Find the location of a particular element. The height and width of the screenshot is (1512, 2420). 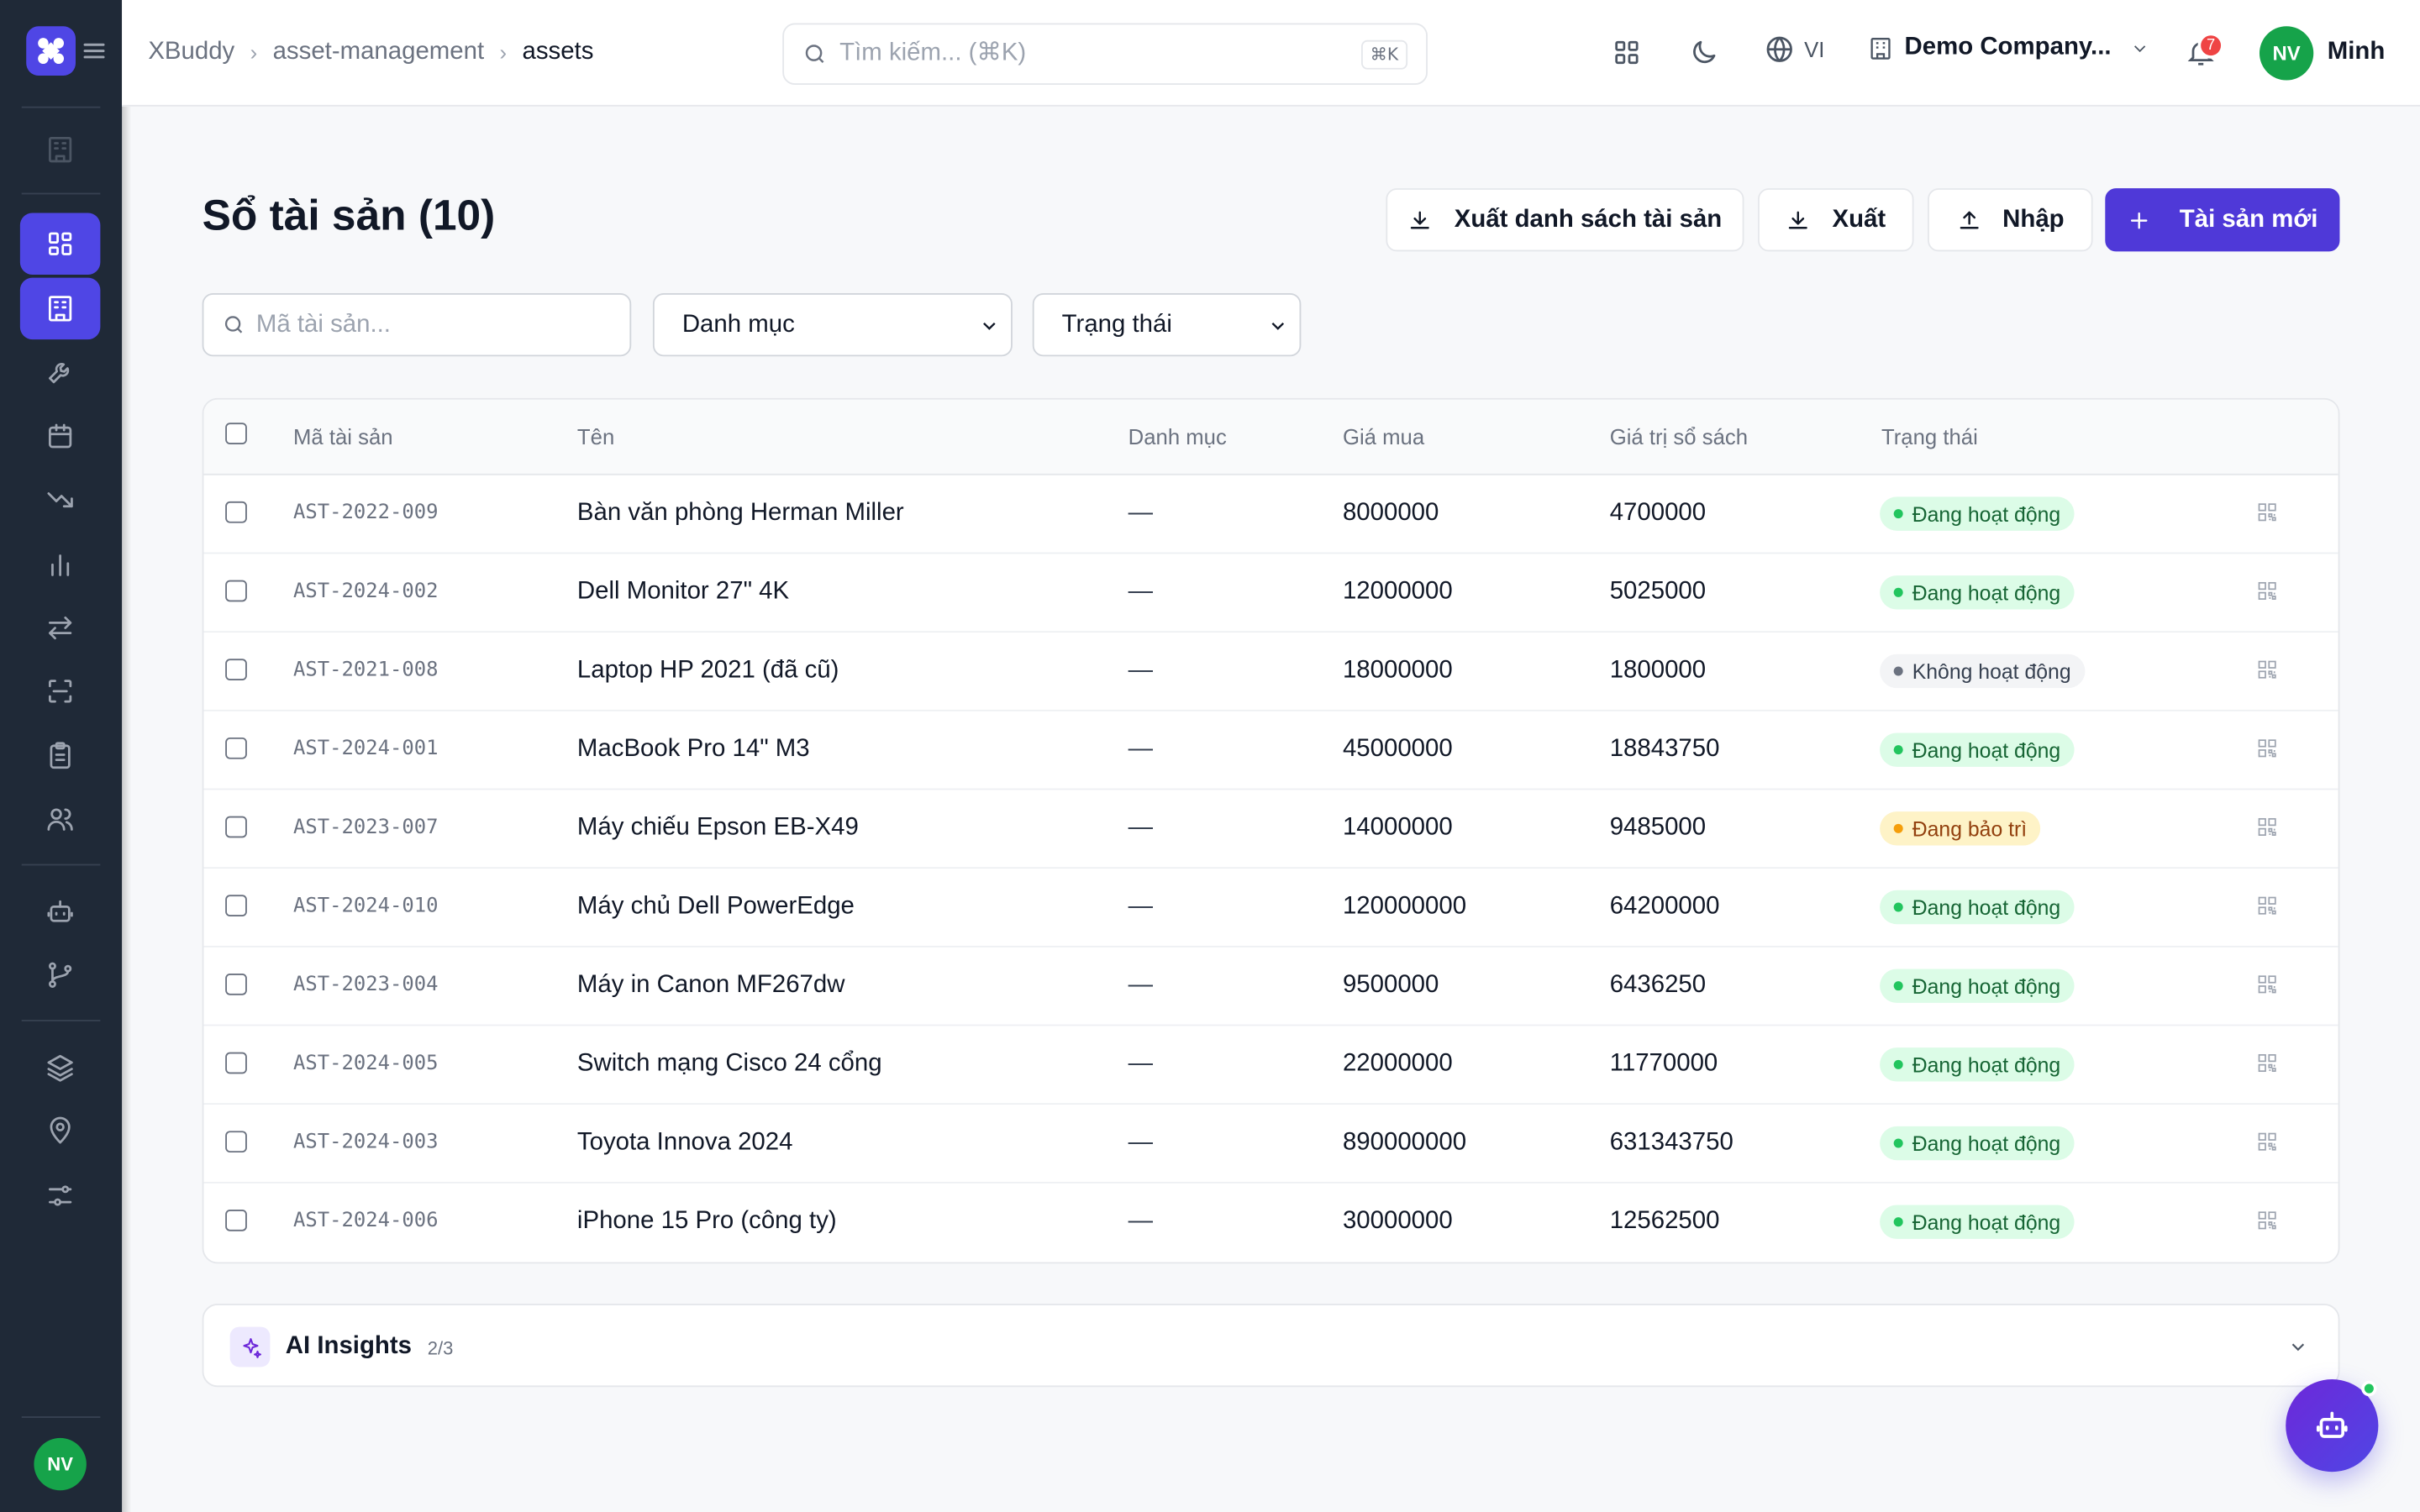

asset-name: Máy chủ Dell PowerEdge is located at coordinates (716, 907).